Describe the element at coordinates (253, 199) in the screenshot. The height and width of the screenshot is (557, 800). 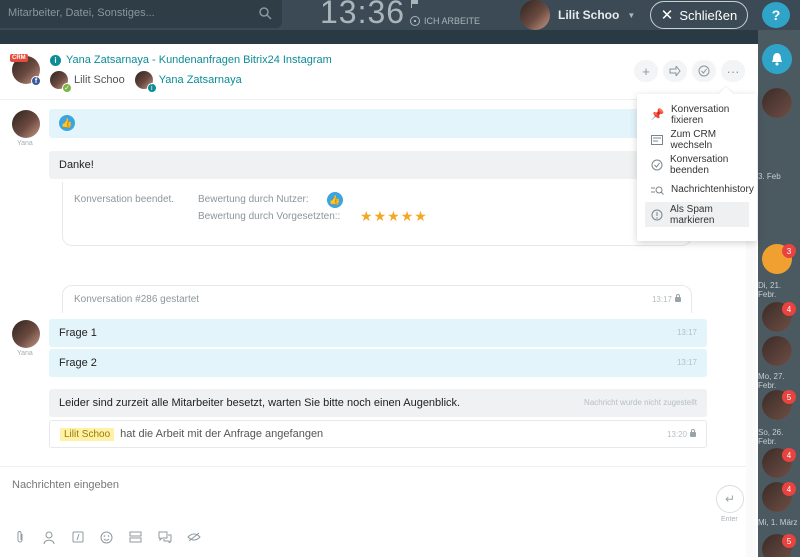
I see `rating-user-label: Bewertung durch Nutzer:` at that location.